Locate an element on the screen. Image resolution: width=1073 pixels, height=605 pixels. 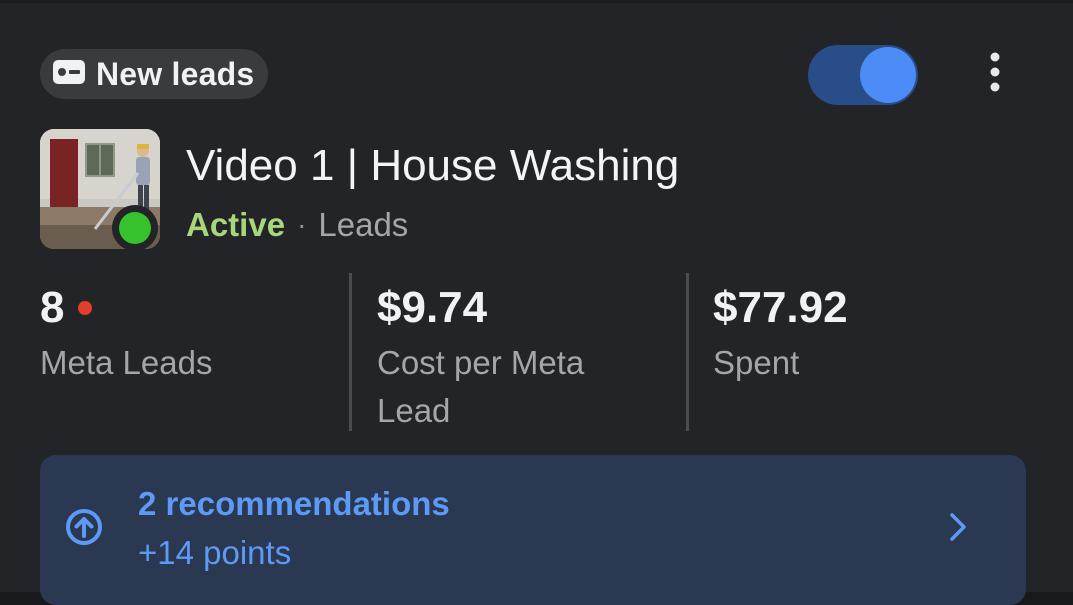
new-leads-chip: New leads is located at coordinates (154, 74).